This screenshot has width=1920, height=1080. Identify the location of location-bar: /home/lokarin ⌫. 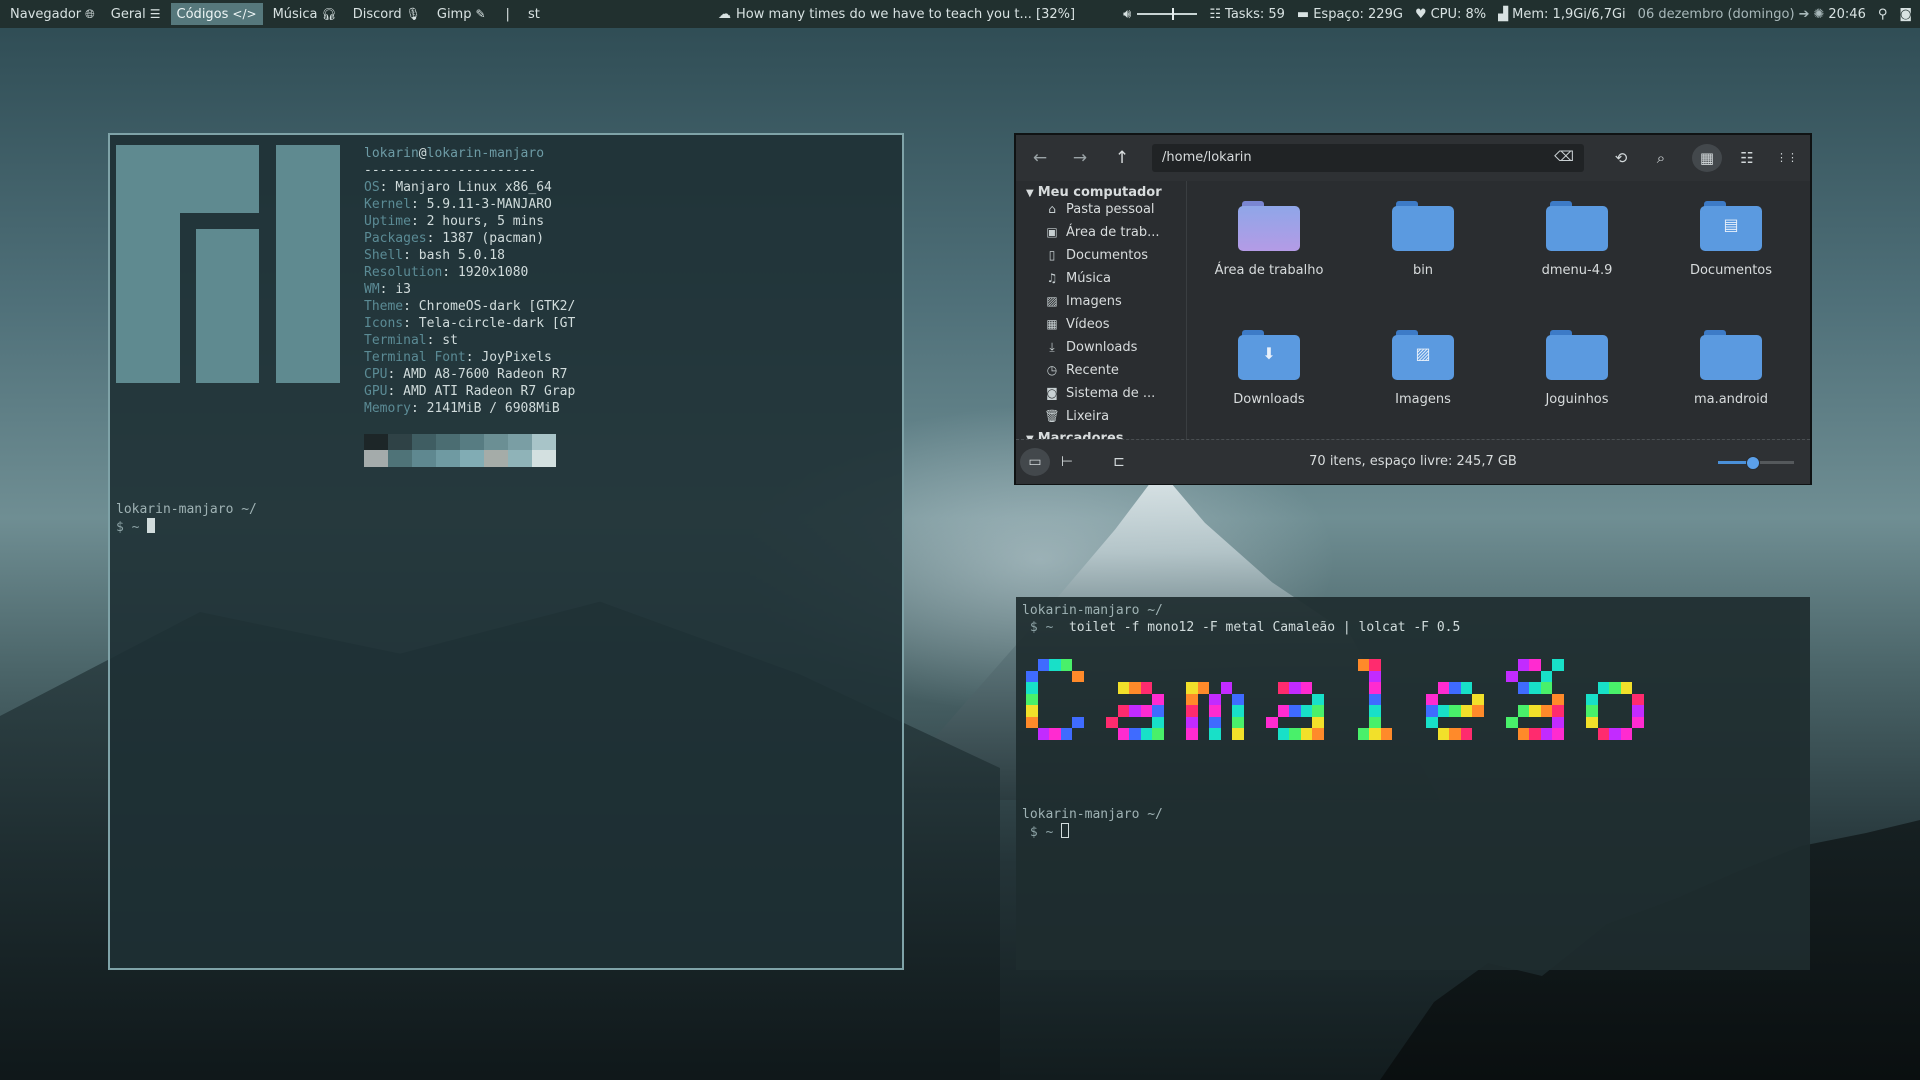
(1368, 158).